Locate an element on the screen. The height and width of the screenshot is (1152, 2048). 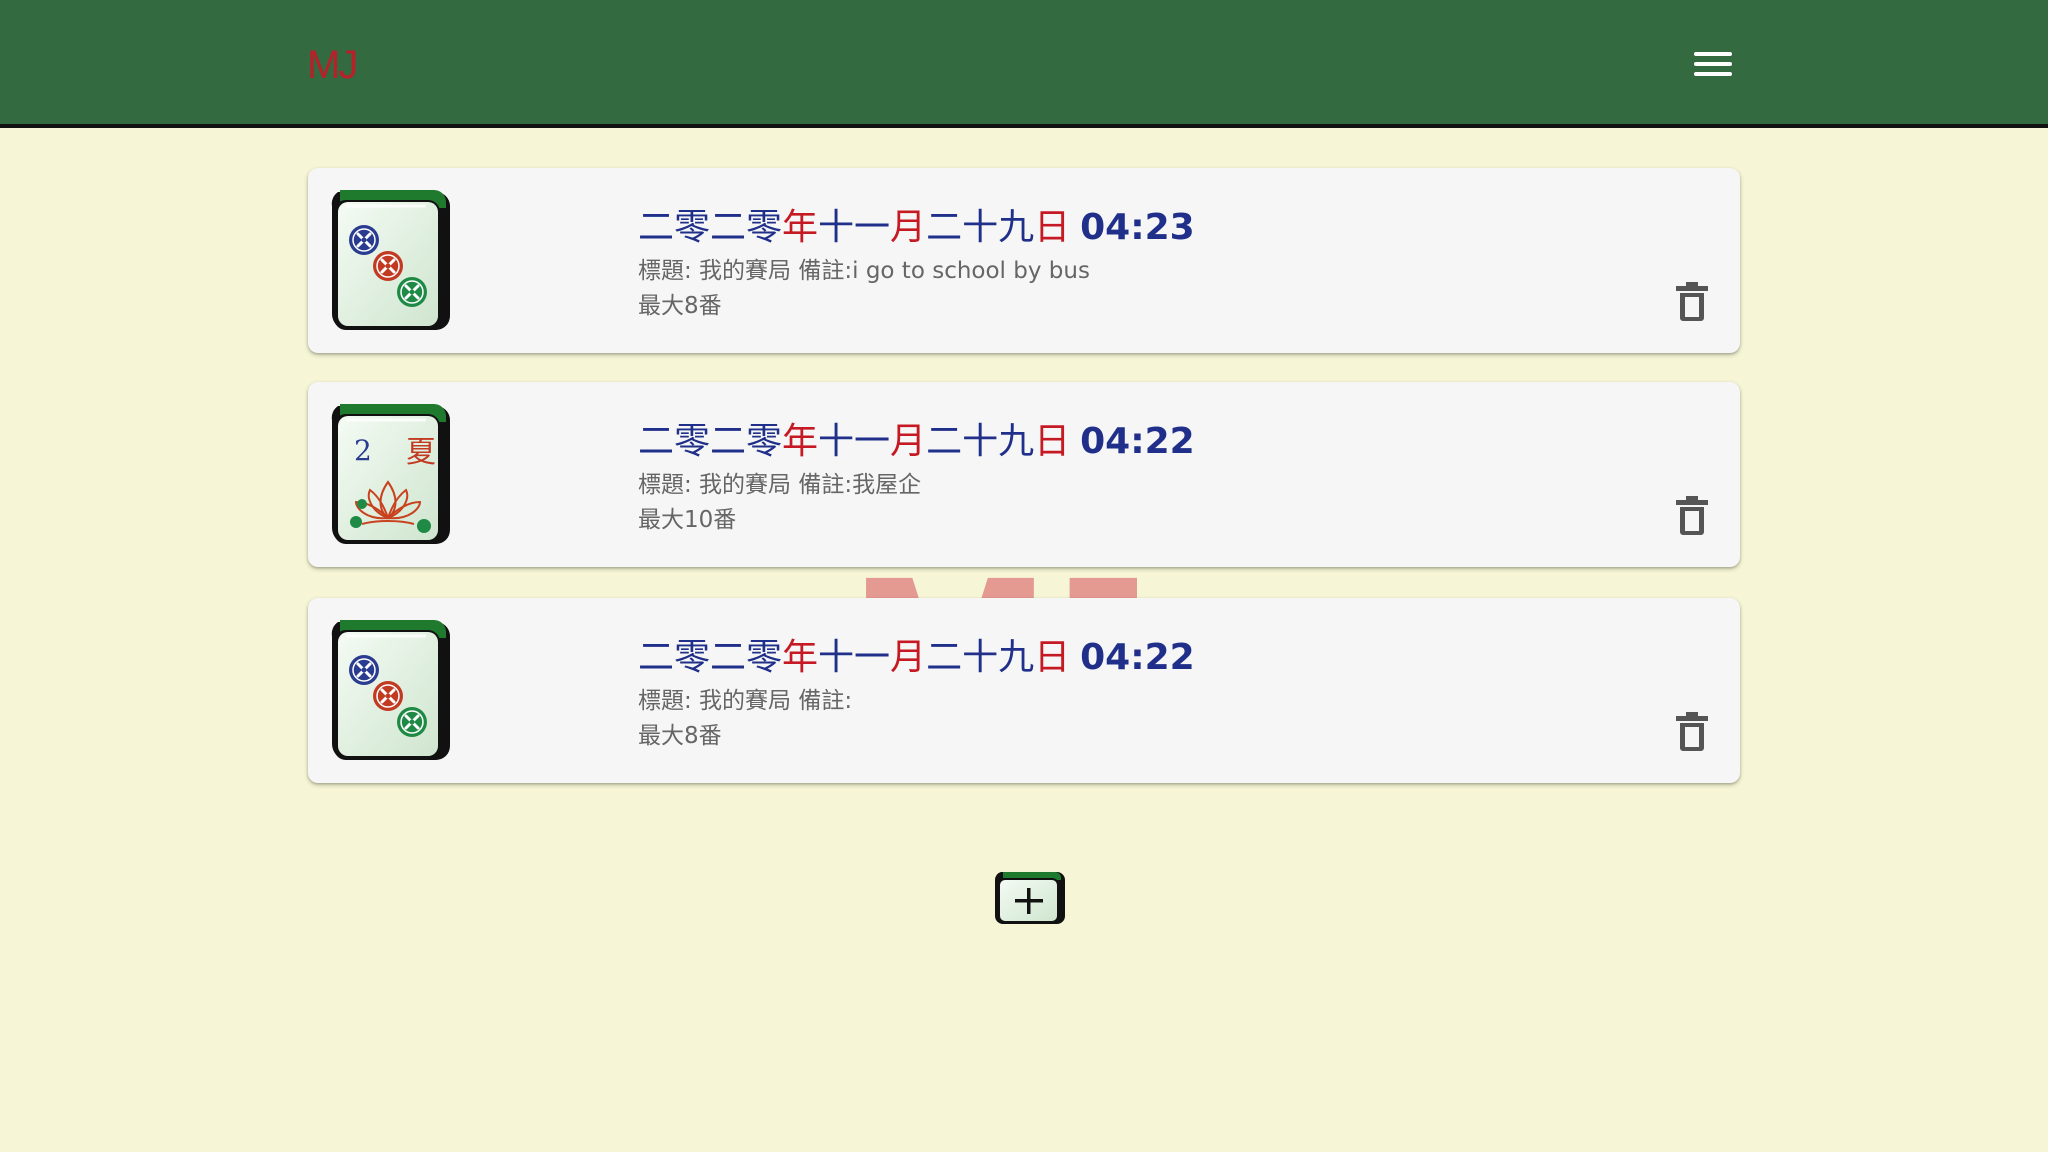
game-date-title: 二零二零年十一月二十九日 04:23 is located at coordinates (916, 227).